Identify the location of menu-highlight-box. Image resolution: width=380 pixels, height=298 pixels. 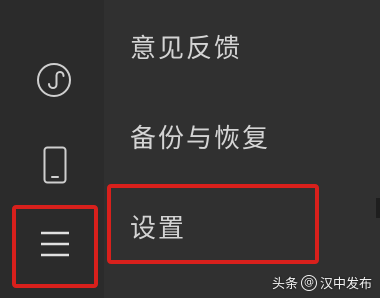
(55, 246).